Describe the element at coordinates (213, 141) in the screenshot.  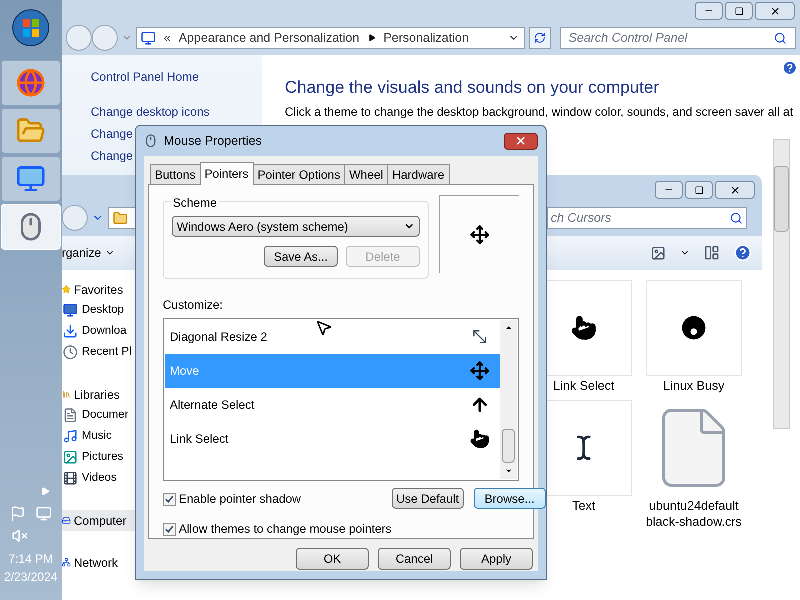
I see `dialog-title: Mouse Properties` at that location.